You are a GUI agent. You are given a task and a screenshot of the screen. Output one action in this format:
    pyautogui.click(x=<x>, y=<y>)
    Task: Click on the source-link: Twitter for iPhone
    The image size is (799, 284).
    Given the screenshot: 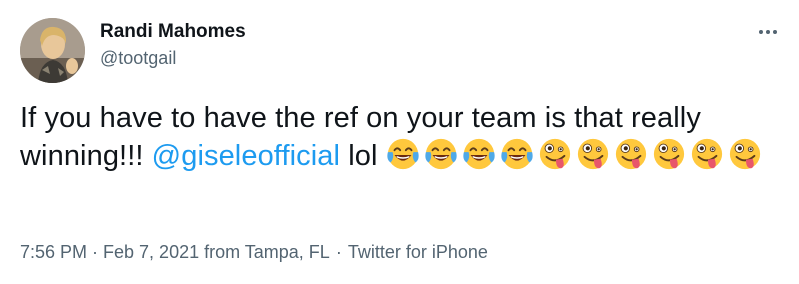 What is the action you would take?
    pyautogui.click(x=418, y=252)
    